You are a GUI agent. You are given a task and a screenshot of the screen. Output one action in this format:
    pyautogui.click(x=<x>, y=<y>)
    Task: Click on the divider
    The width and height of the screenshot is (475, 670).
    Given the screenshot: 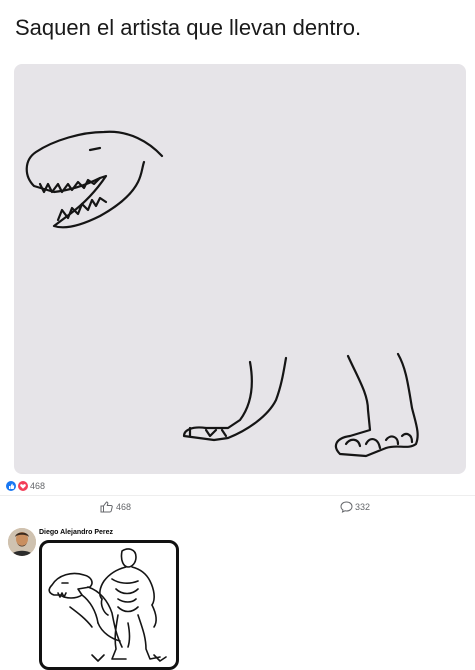 What is the action you would take?
    pyautogui.click(x=237, y=495)
    